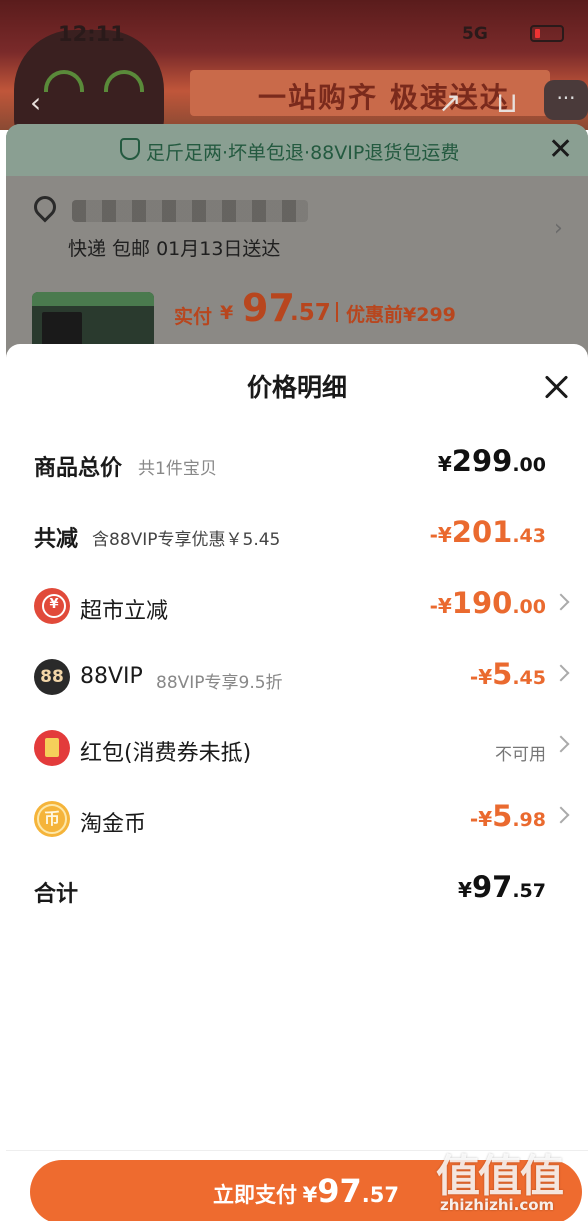 This screenshot has width=588, height=1221. I want to click on amount-integer: 201, so click(482, 532).